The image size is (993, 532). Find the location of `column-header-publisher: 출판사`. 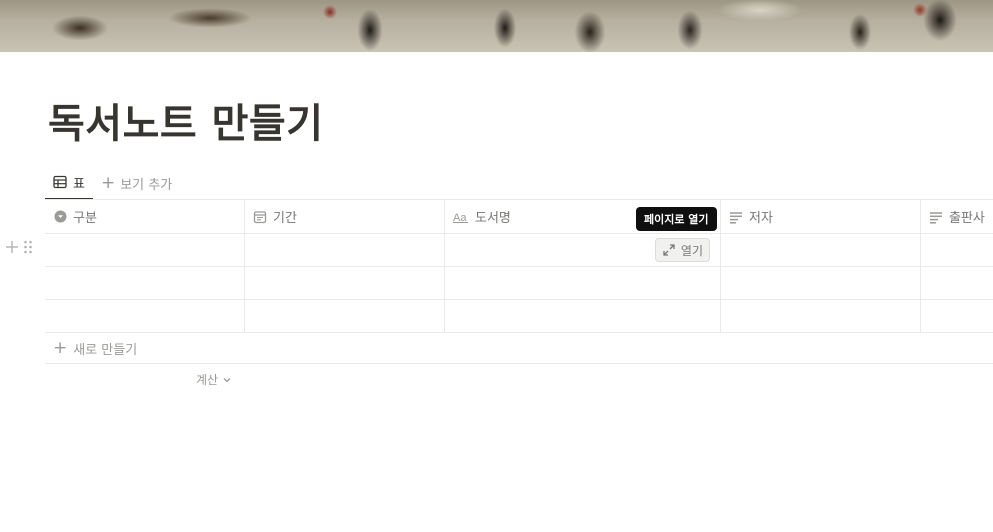

column-header-publisher: 출판사 is located at coordinates (957, 216).